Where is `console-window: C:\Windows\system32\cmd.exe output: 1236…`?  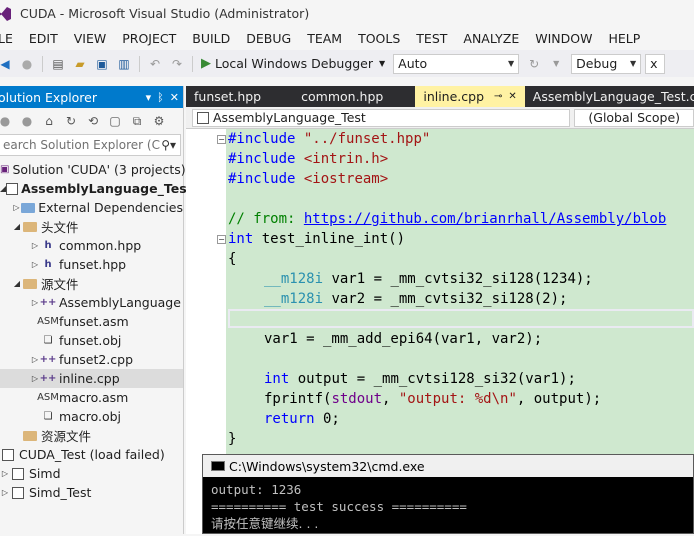
console-window: C:\Windows\system32\cmd.exe output: 1236… is located at coordinates (448, 494).